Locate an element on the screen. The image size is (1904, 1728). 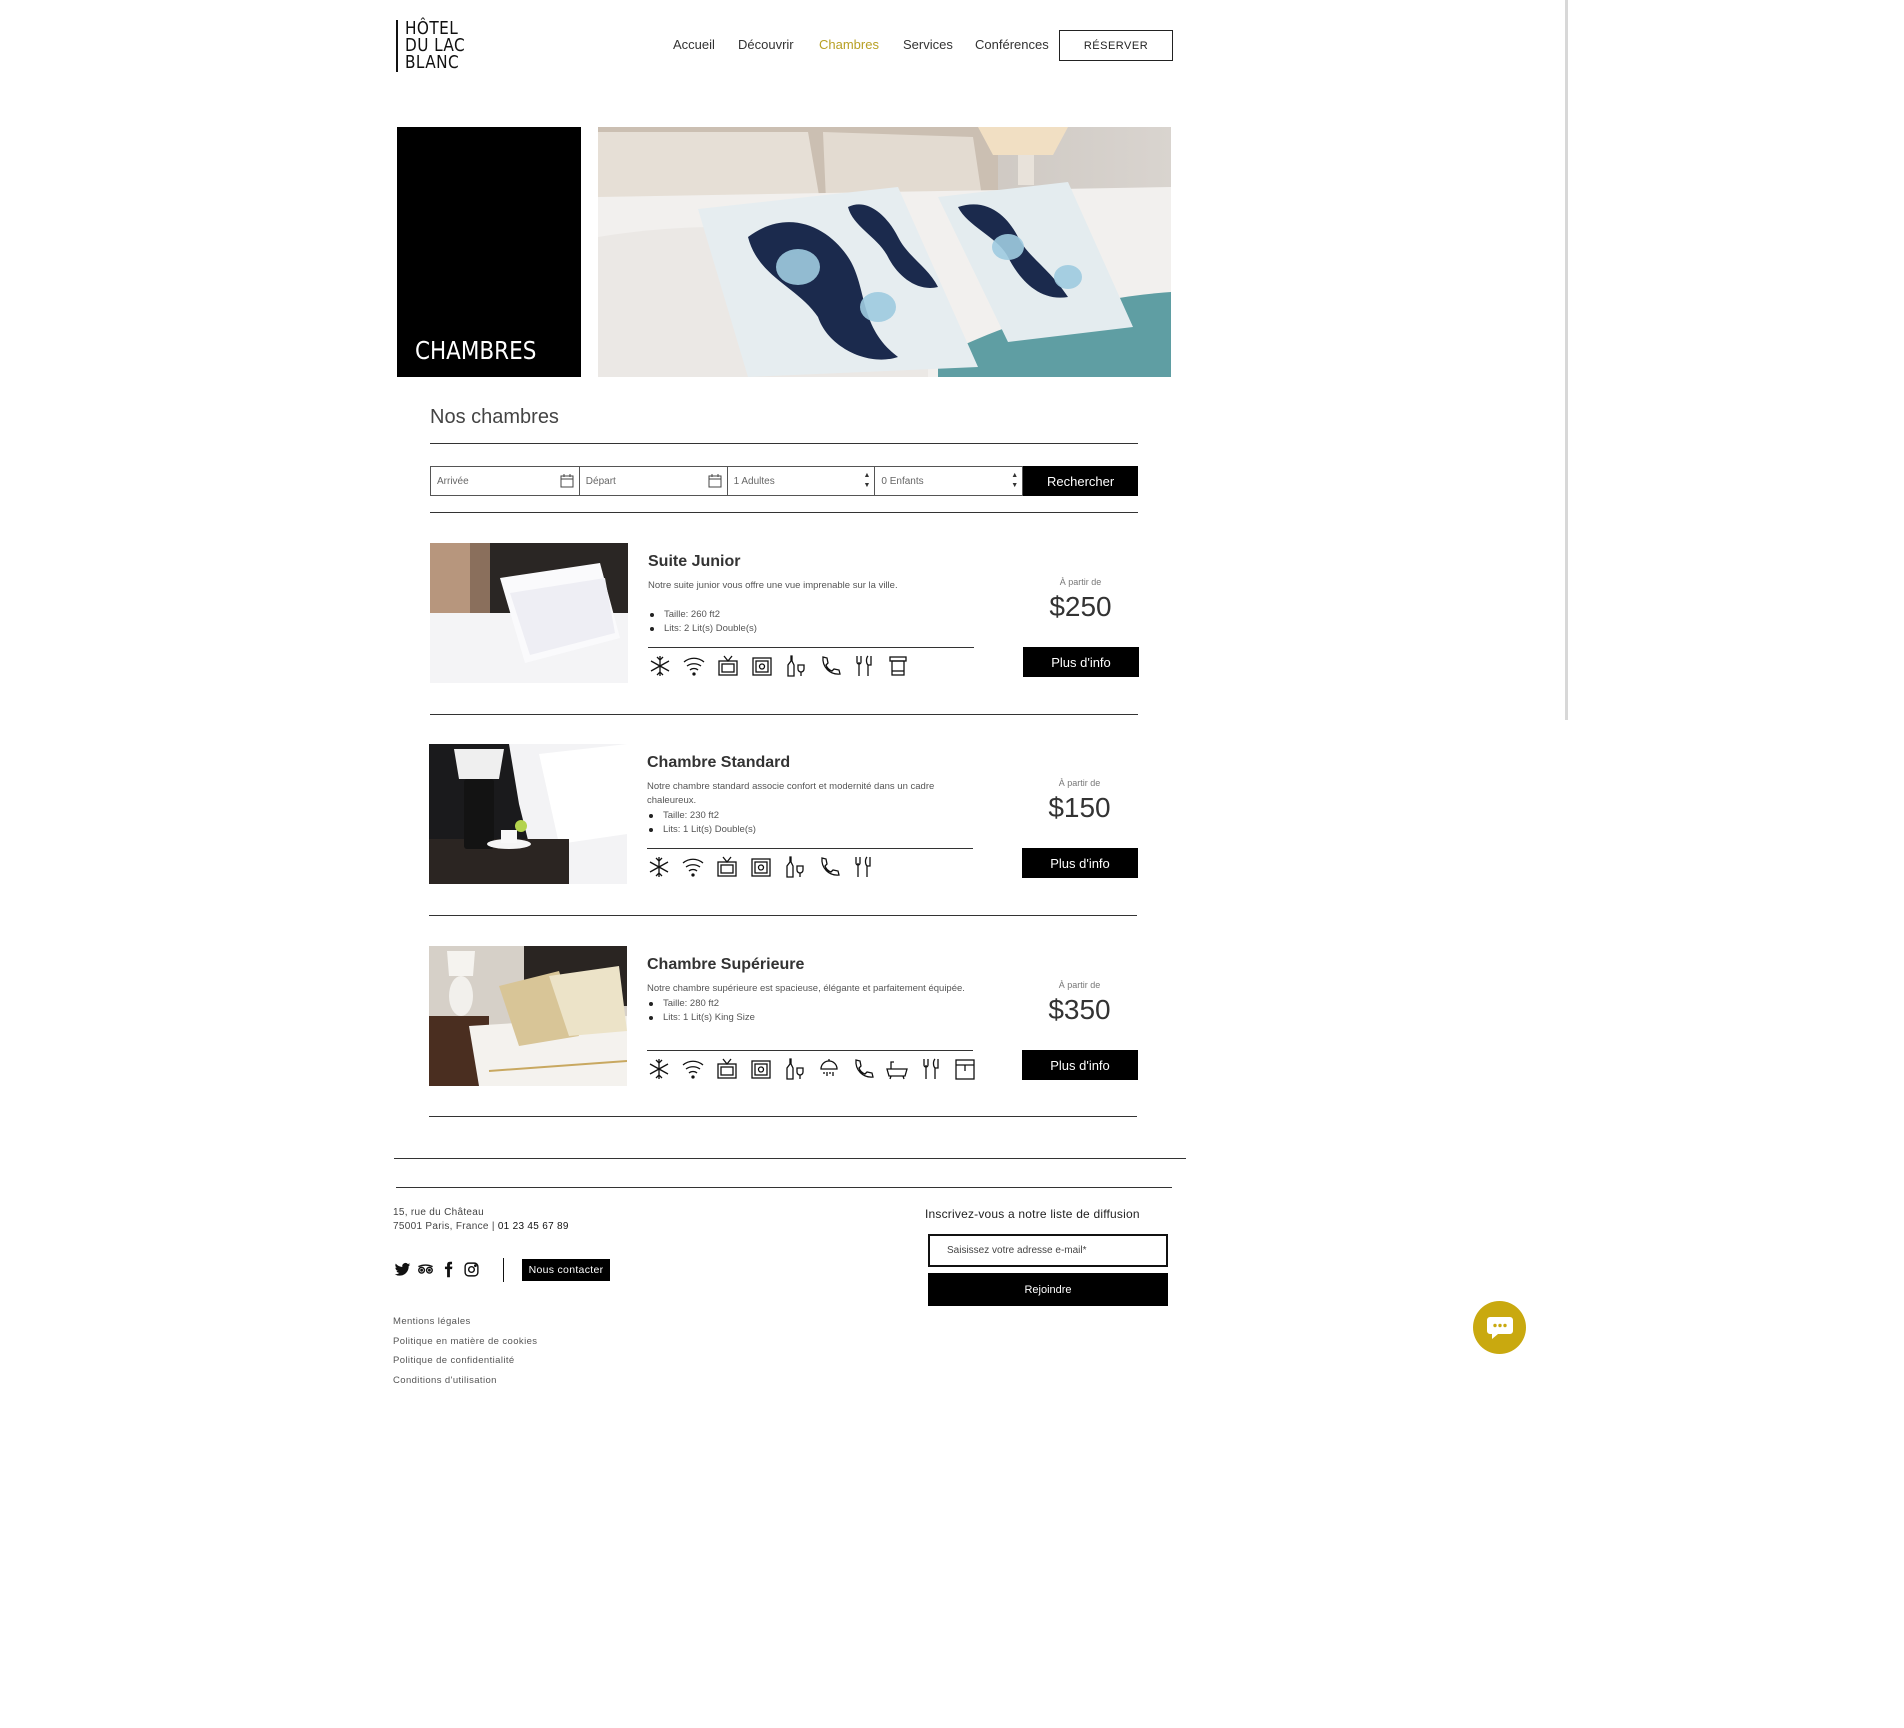
nav-item-decouvrir: Découvrir is located at coordinates (766, 44).